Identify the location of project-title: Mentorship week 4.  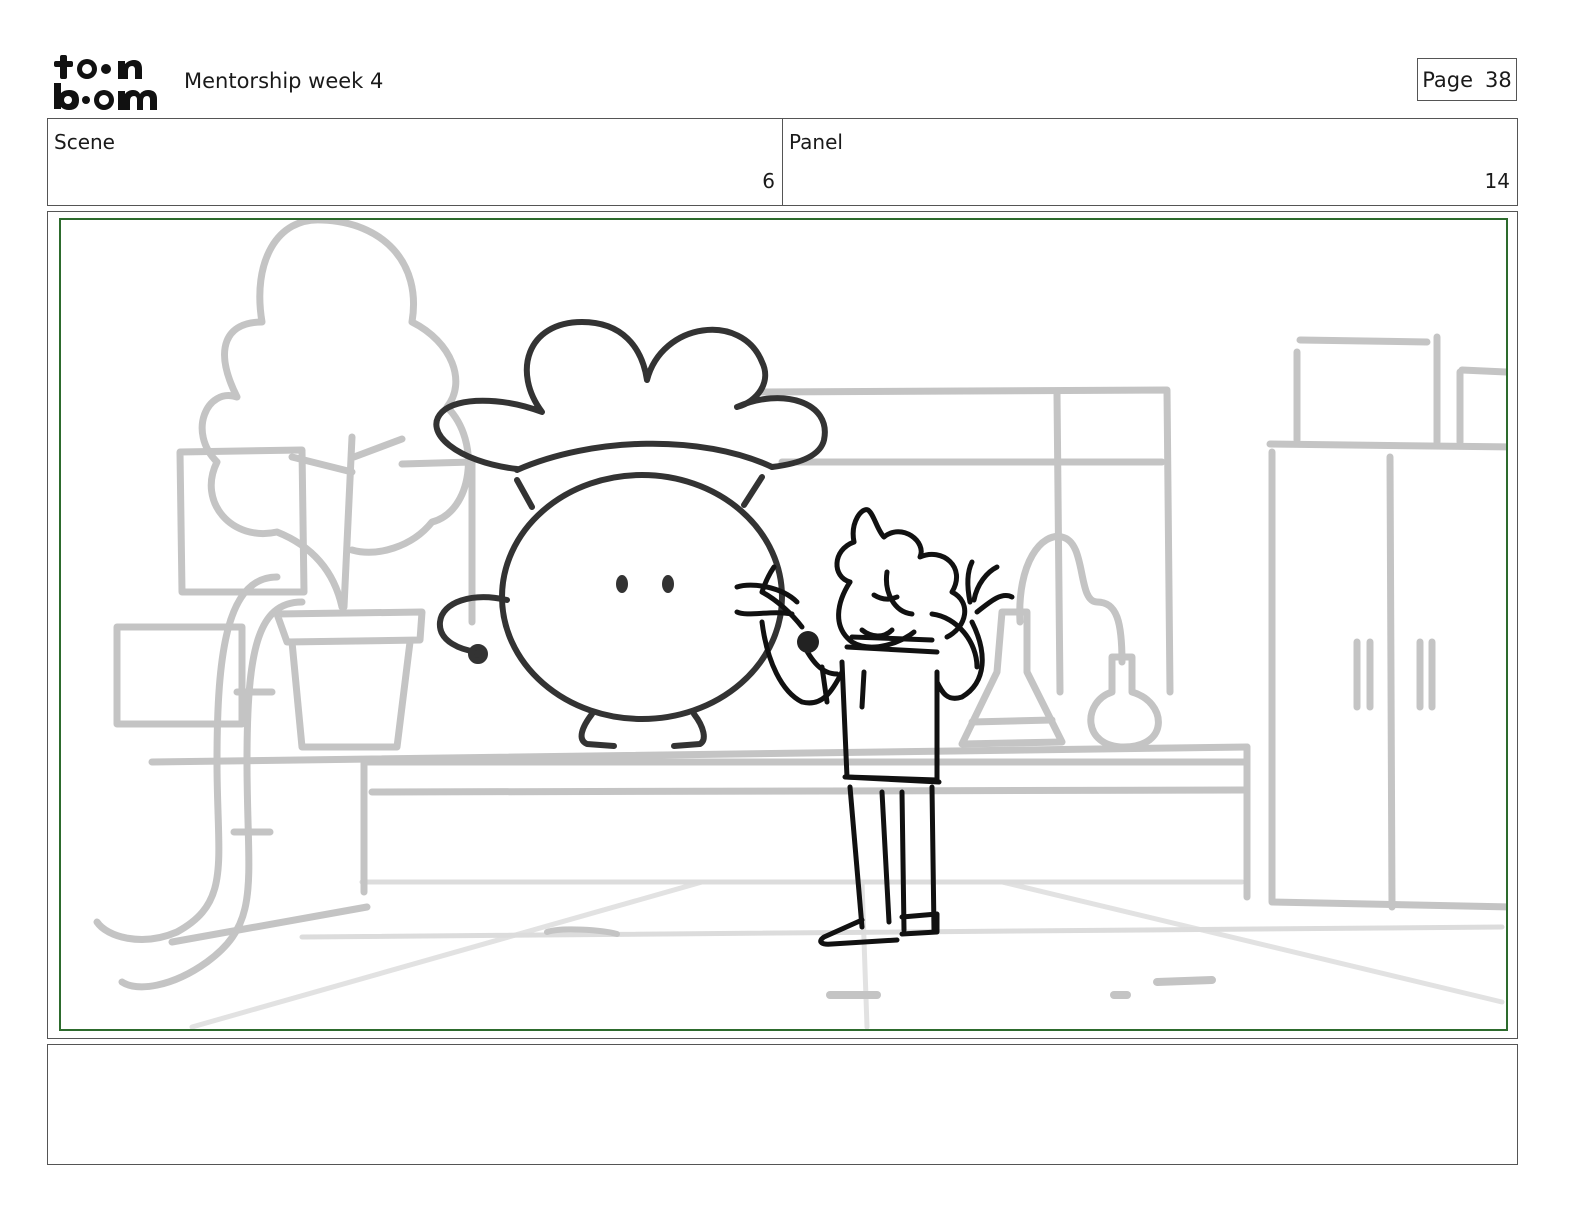
(284, 81).